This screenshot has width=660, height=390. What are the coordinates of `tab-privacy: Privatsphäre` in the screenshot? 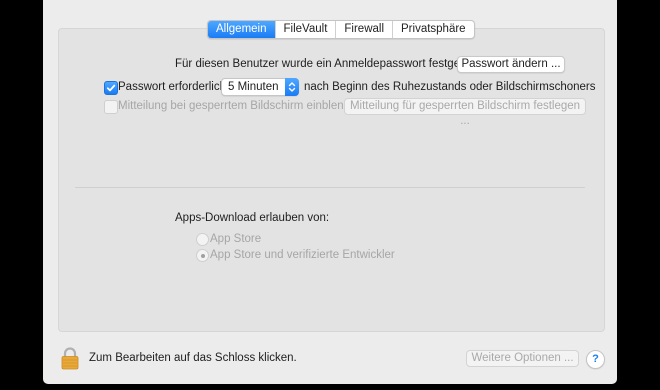 It's located at (433, 29).